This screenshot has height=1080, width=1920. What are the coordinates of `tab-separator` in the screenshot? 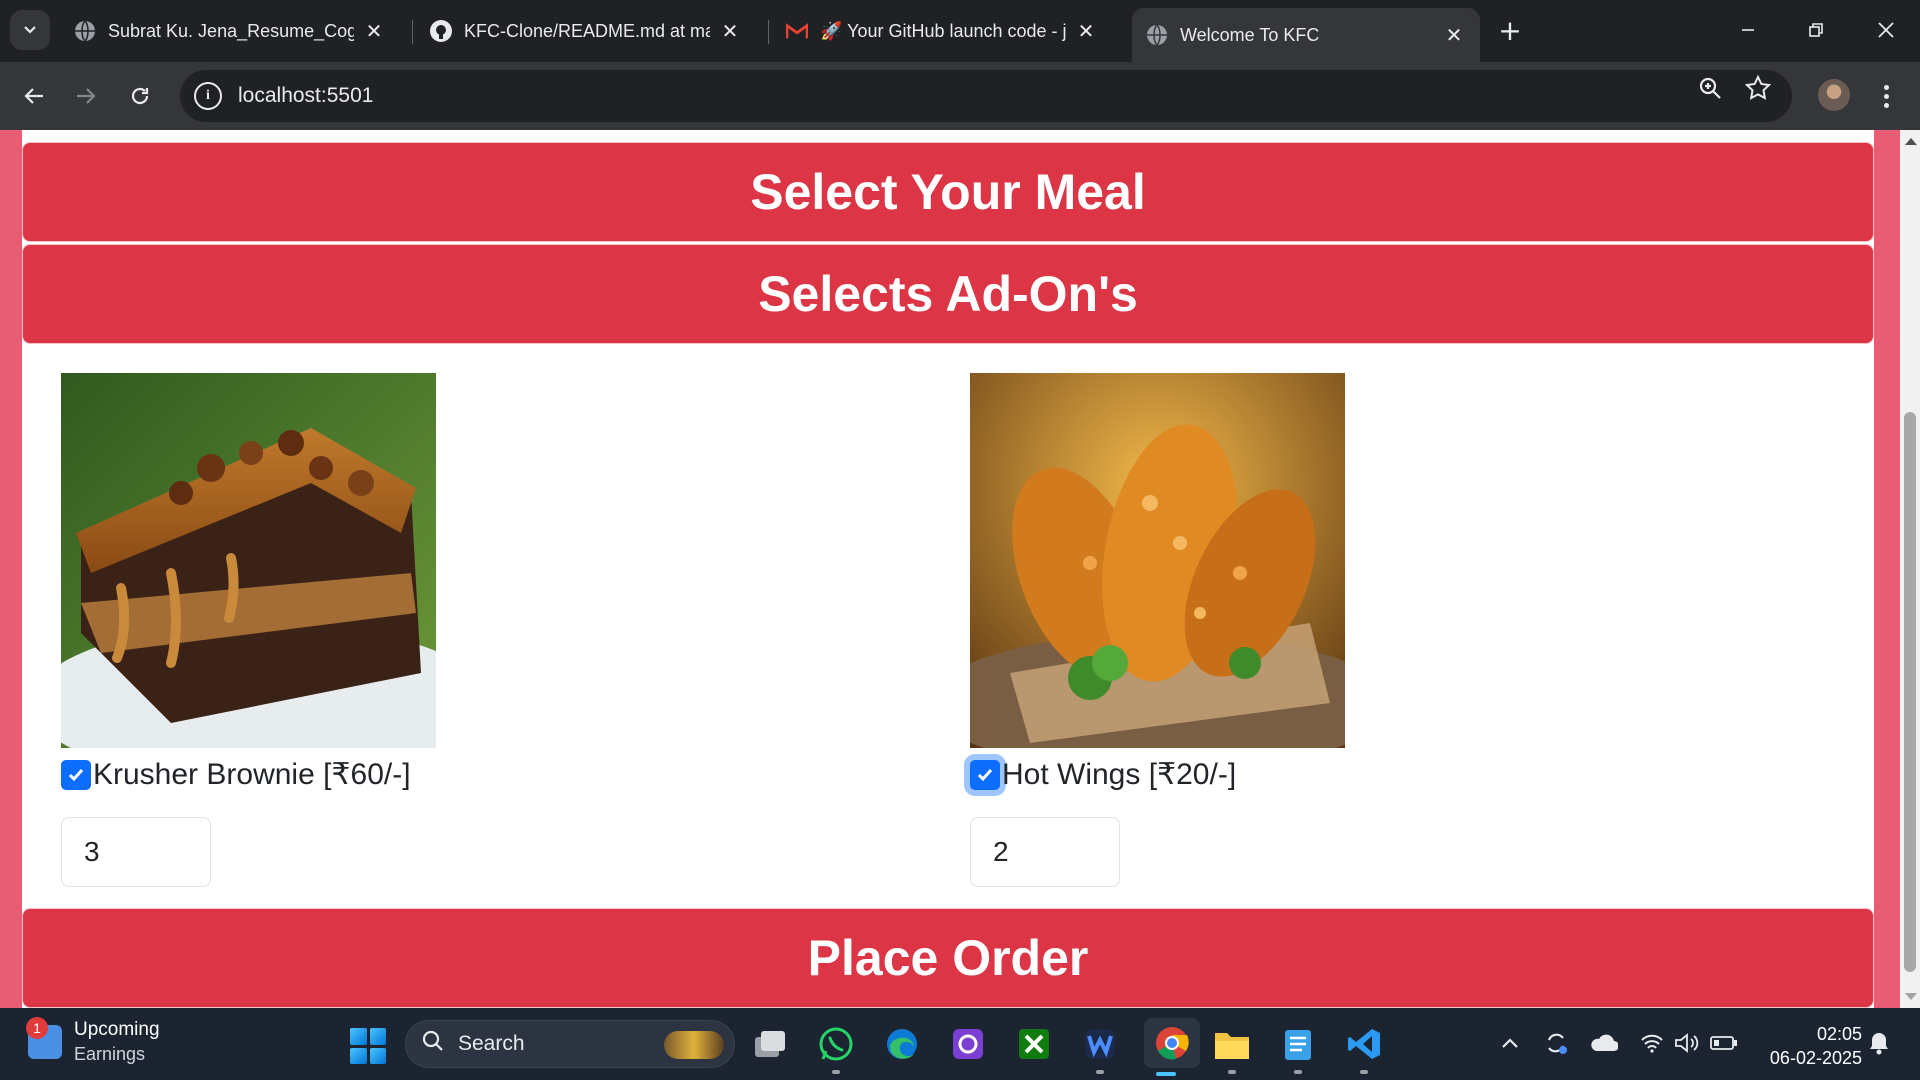 It's located at (412, 32).